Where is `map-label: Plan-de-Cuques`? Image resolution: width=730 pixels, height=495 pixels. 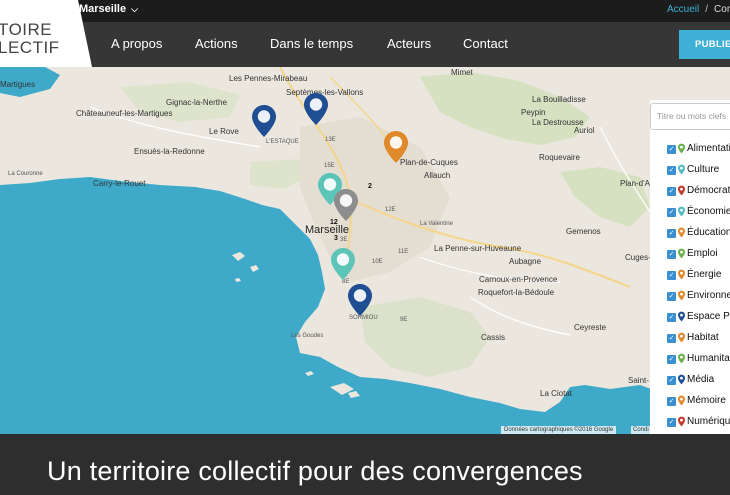
map-label: Plan-de-Cuques is located at coordinates (429, 162).